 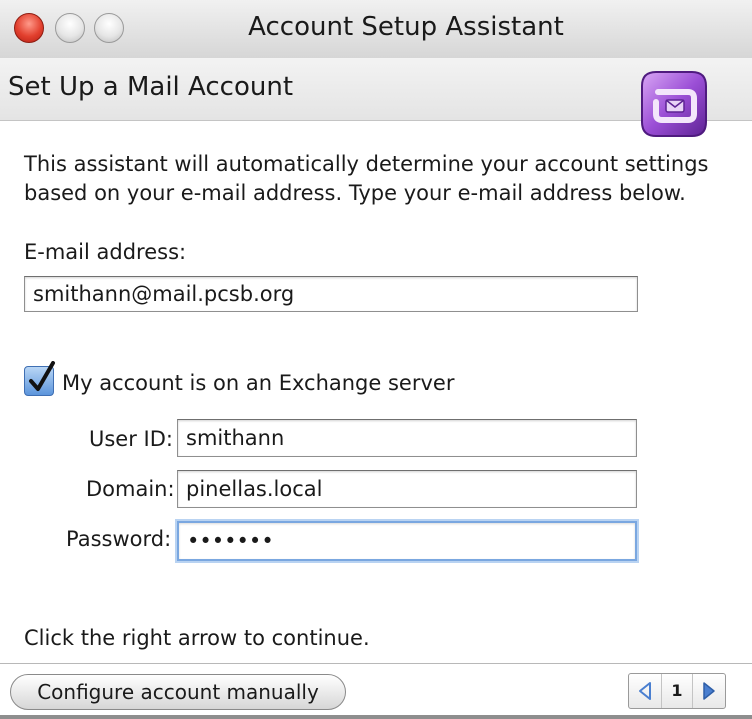 What do you see at coordinates (119, 539) in the screenshot?
I see `password-label: Password:` at bounding box center [119, 539].